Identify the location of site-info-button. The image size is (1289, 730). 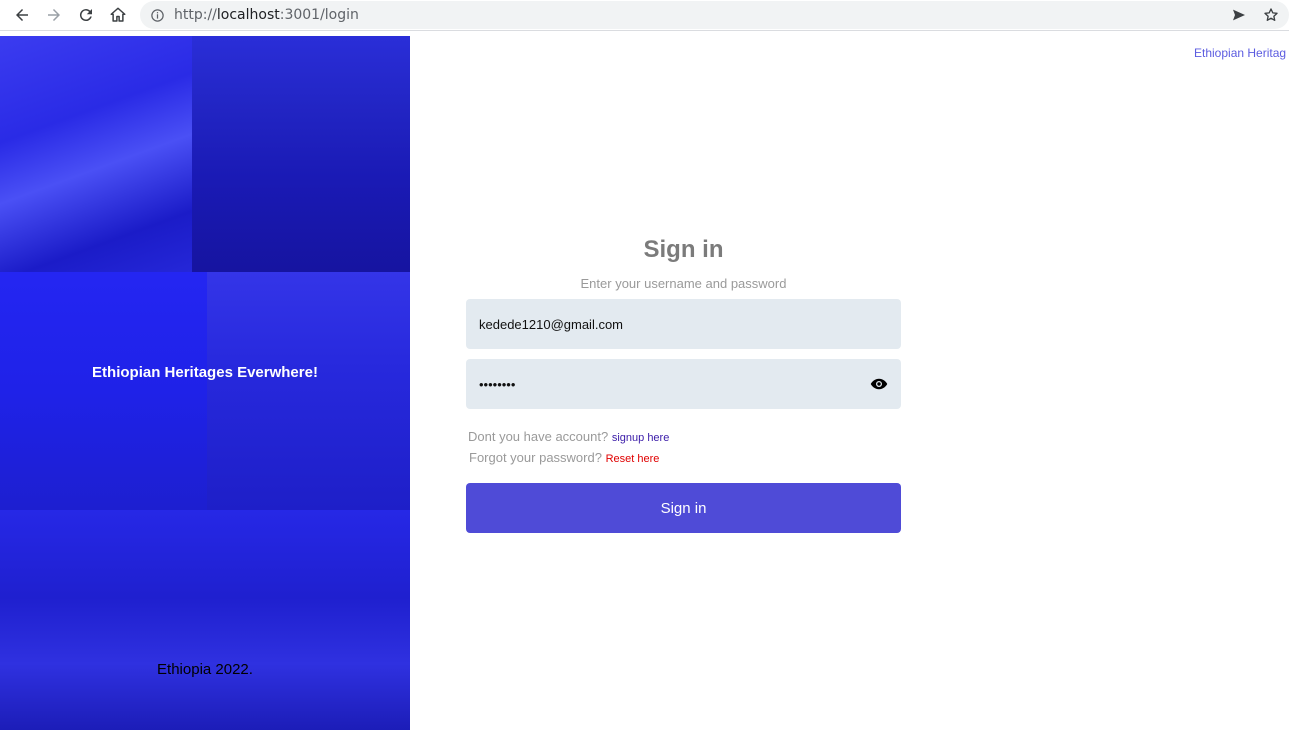
(157, 15).